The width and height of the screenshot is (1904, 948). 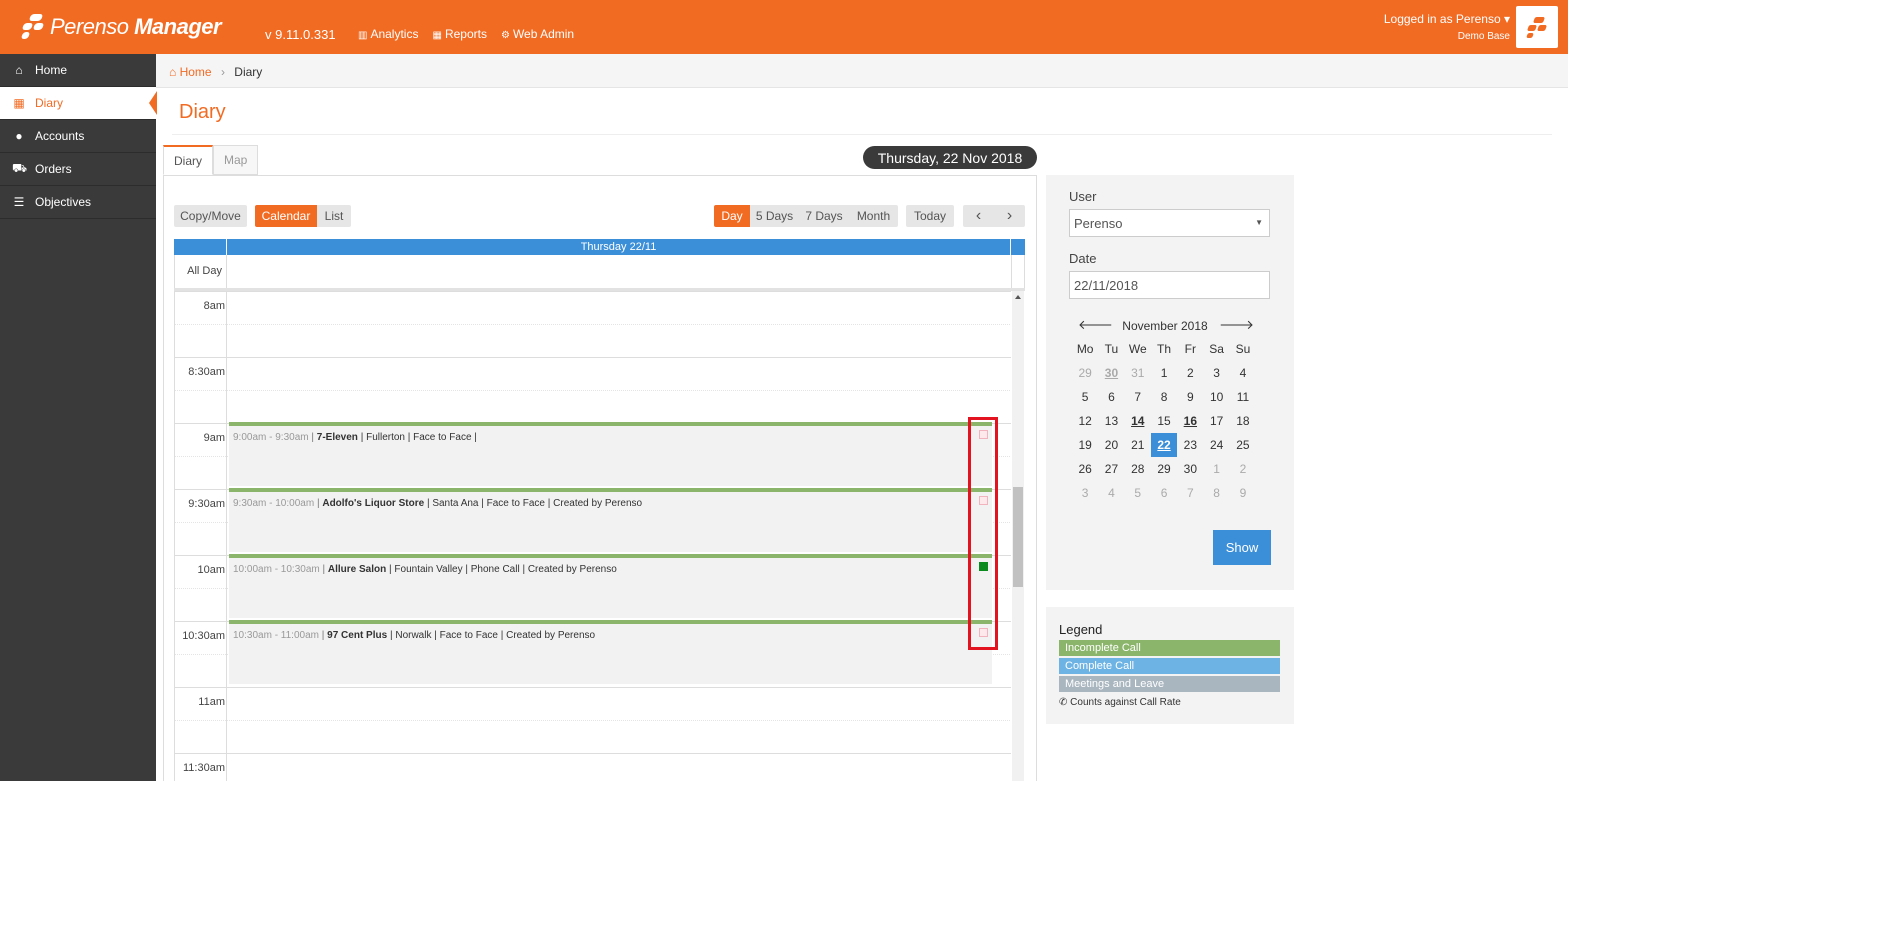 I want to click on tab-diary: Diary, so click(x=188, y=160).